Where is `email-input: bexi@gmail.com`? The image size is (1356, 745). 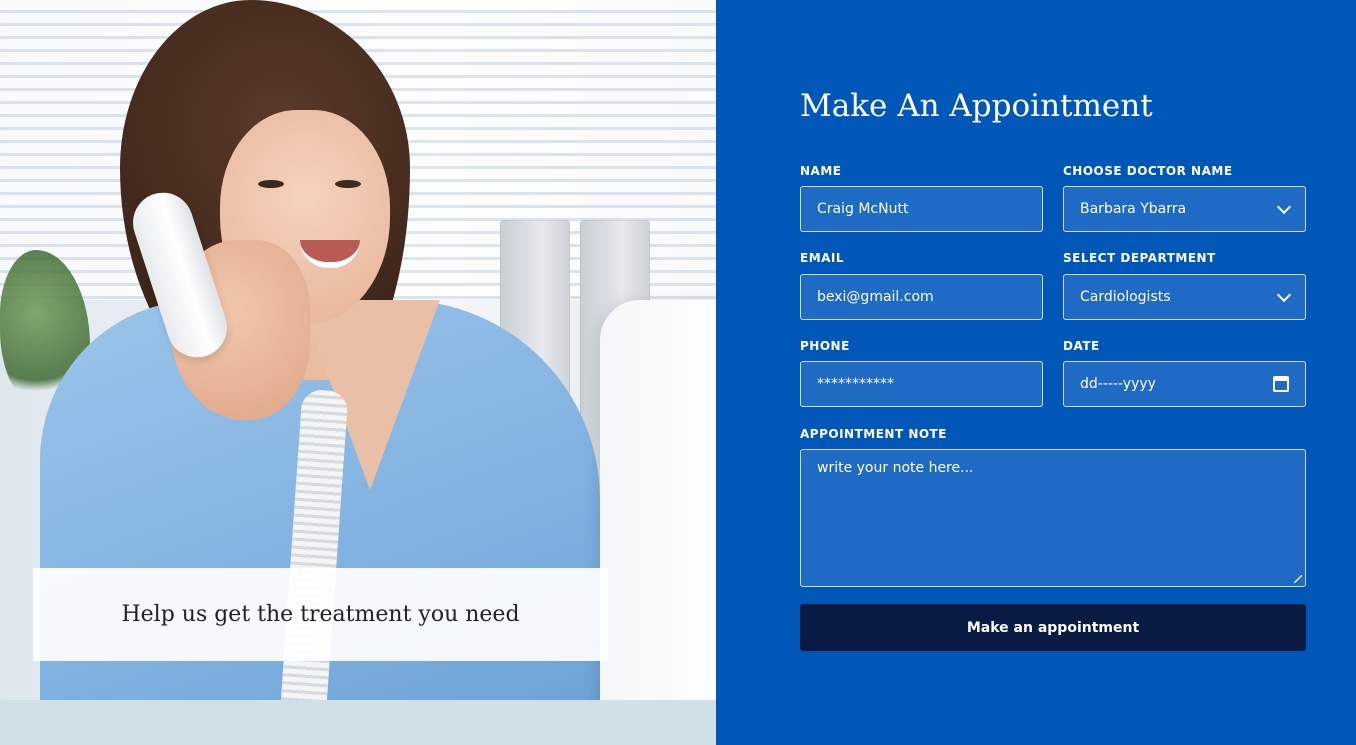
email-input: bexi@gmail.com is located at coordinates (921, 297).